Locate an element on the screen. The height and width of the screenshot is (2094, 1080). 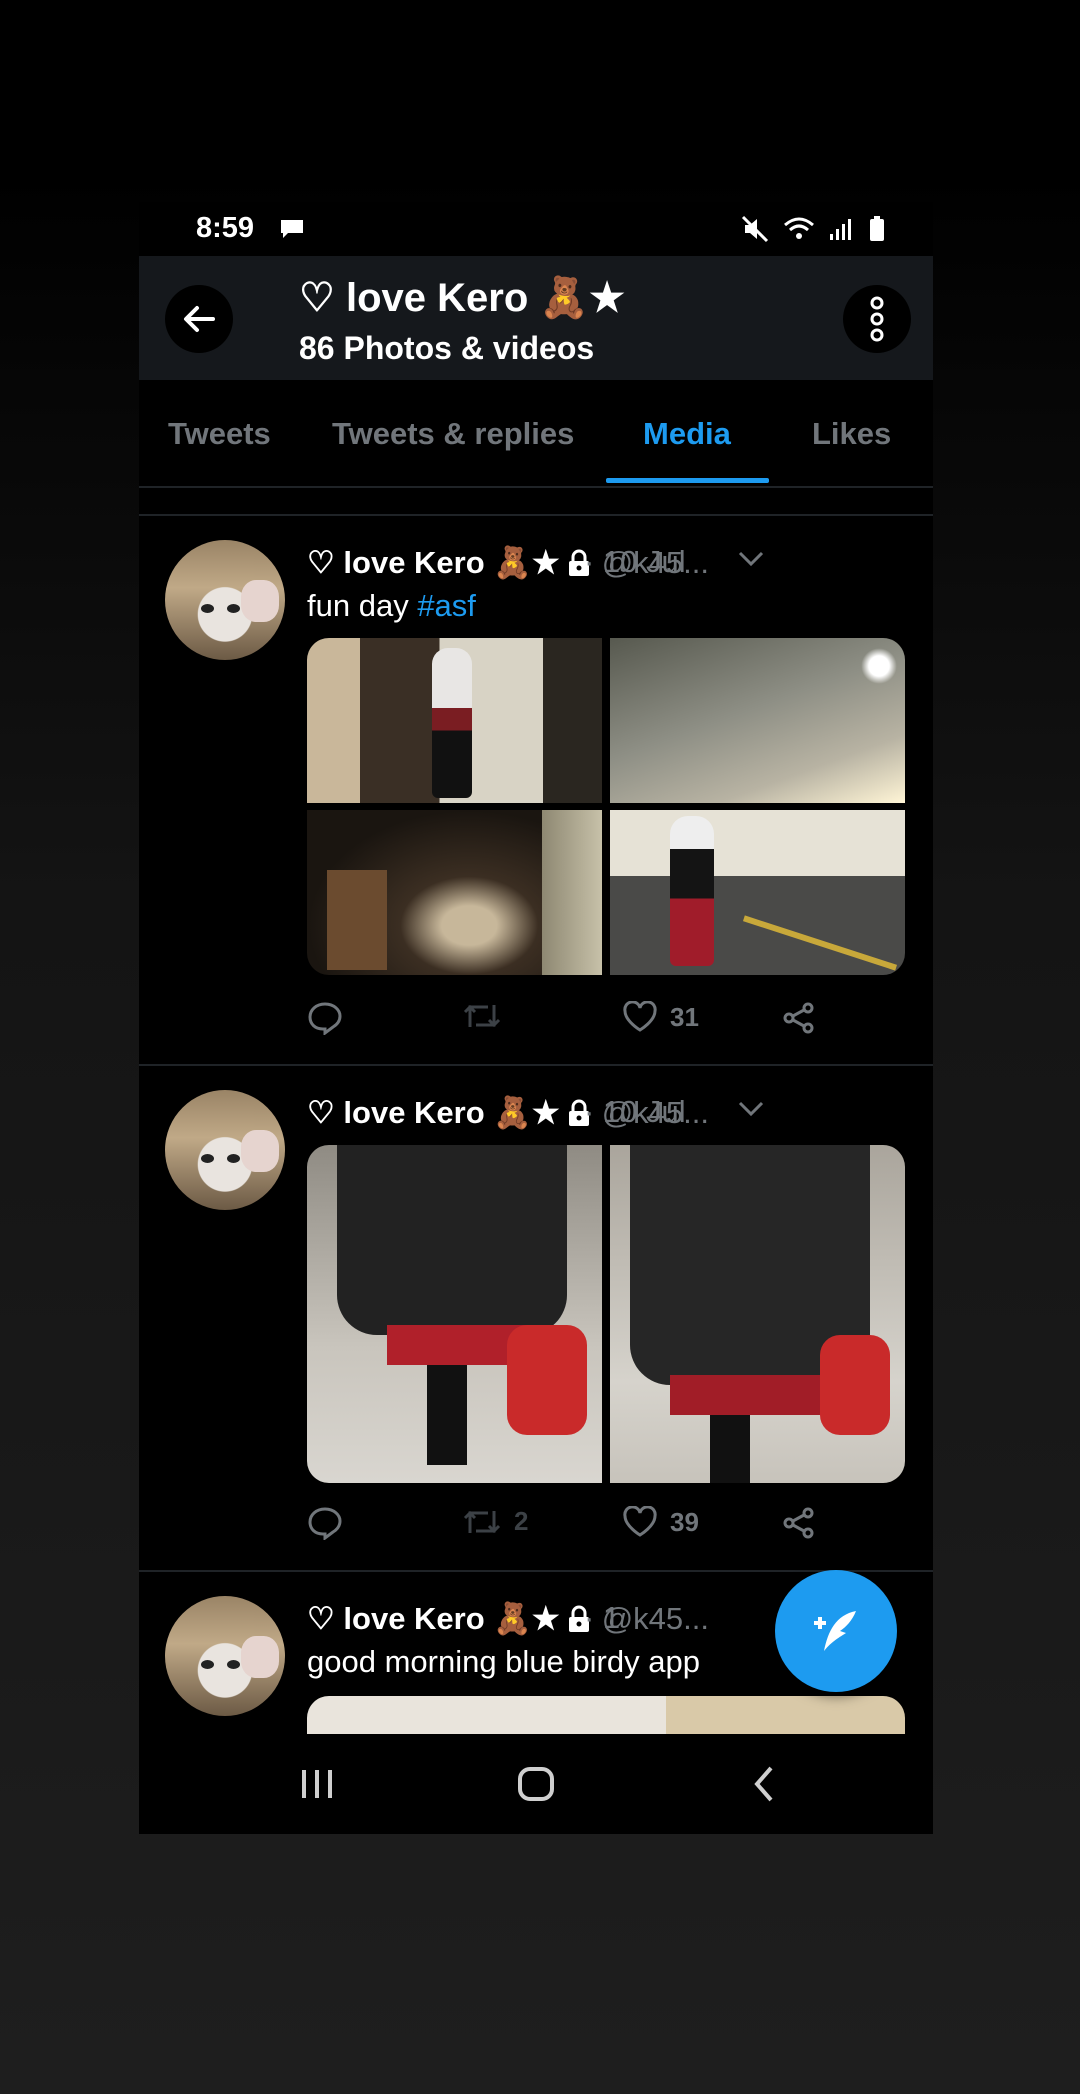
system-navigation-bar is located at coordinates (536, 1784).